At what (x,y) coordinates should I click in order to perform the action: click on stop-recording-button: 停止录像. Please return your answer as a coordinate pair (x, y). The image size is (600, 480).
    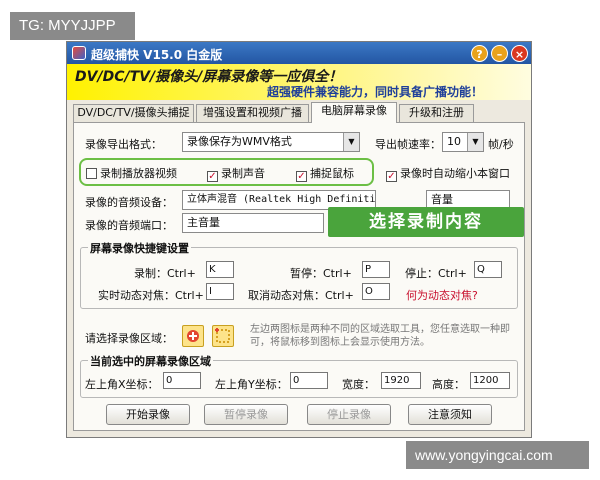
    Looking at the image, I should click on (349, 414).